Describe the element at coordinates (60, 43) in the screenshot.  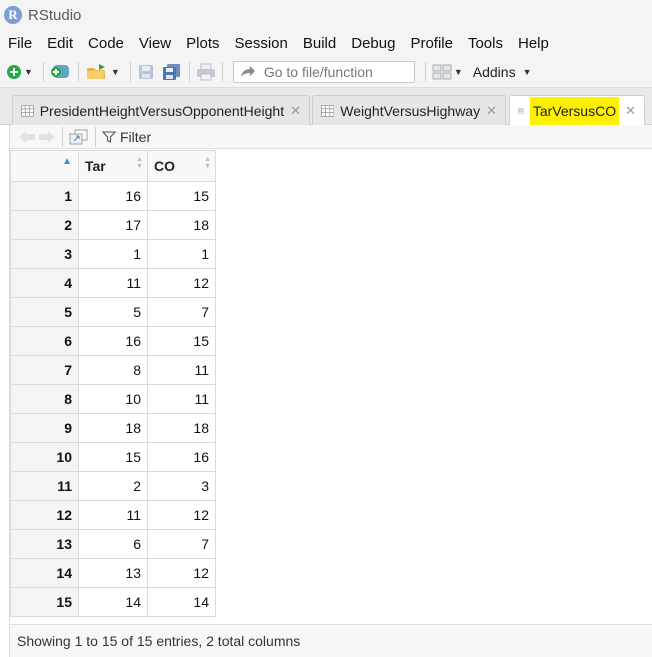
I see `menu-edit: Edit` at that location.